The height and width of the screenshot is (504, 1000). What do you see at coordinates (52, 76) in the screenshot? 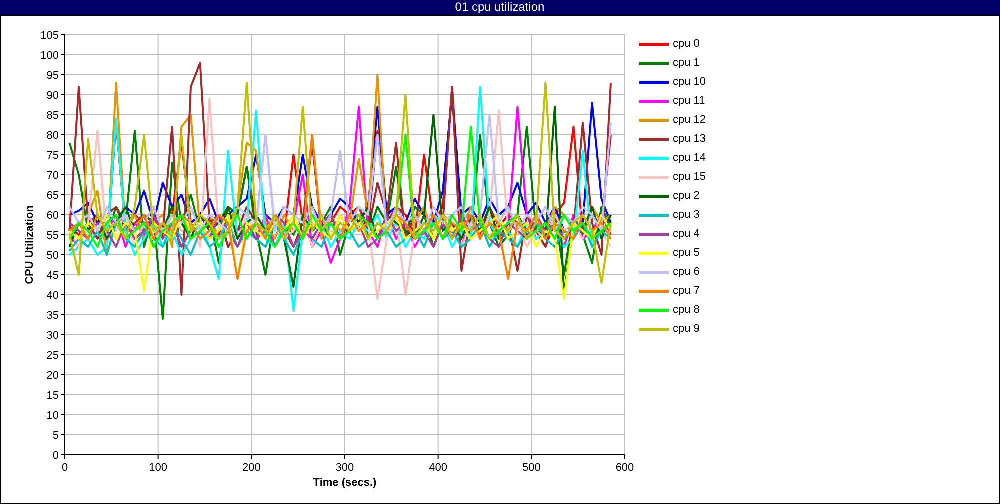
I see `axis-tick-label: 95` at bounding box center [52, 76].